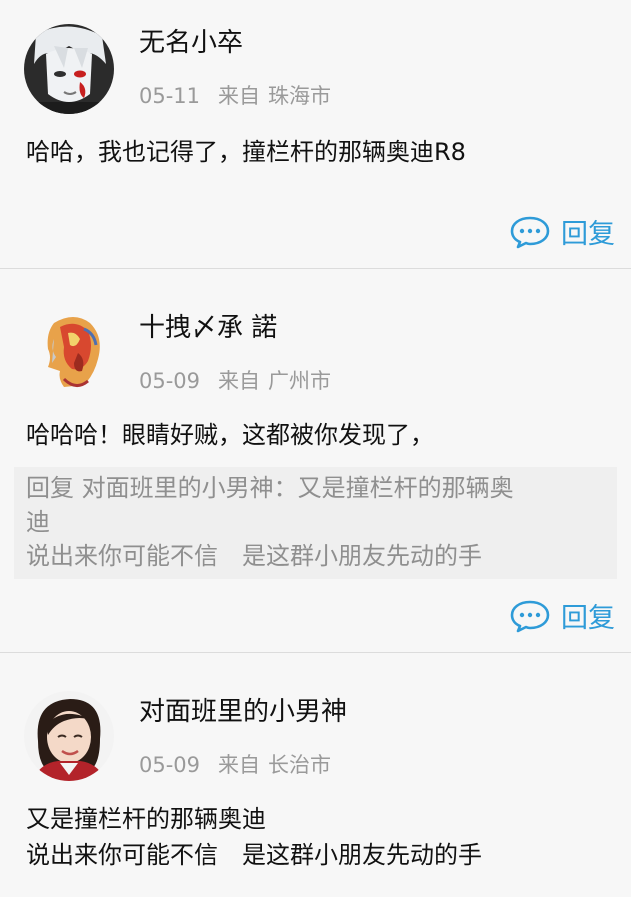 Image resolution: width=631 pixels, height=897 pixels. Describe the element at coordinates (191, 43) in the screenshot. I see `username: 无名小卒` at that location.